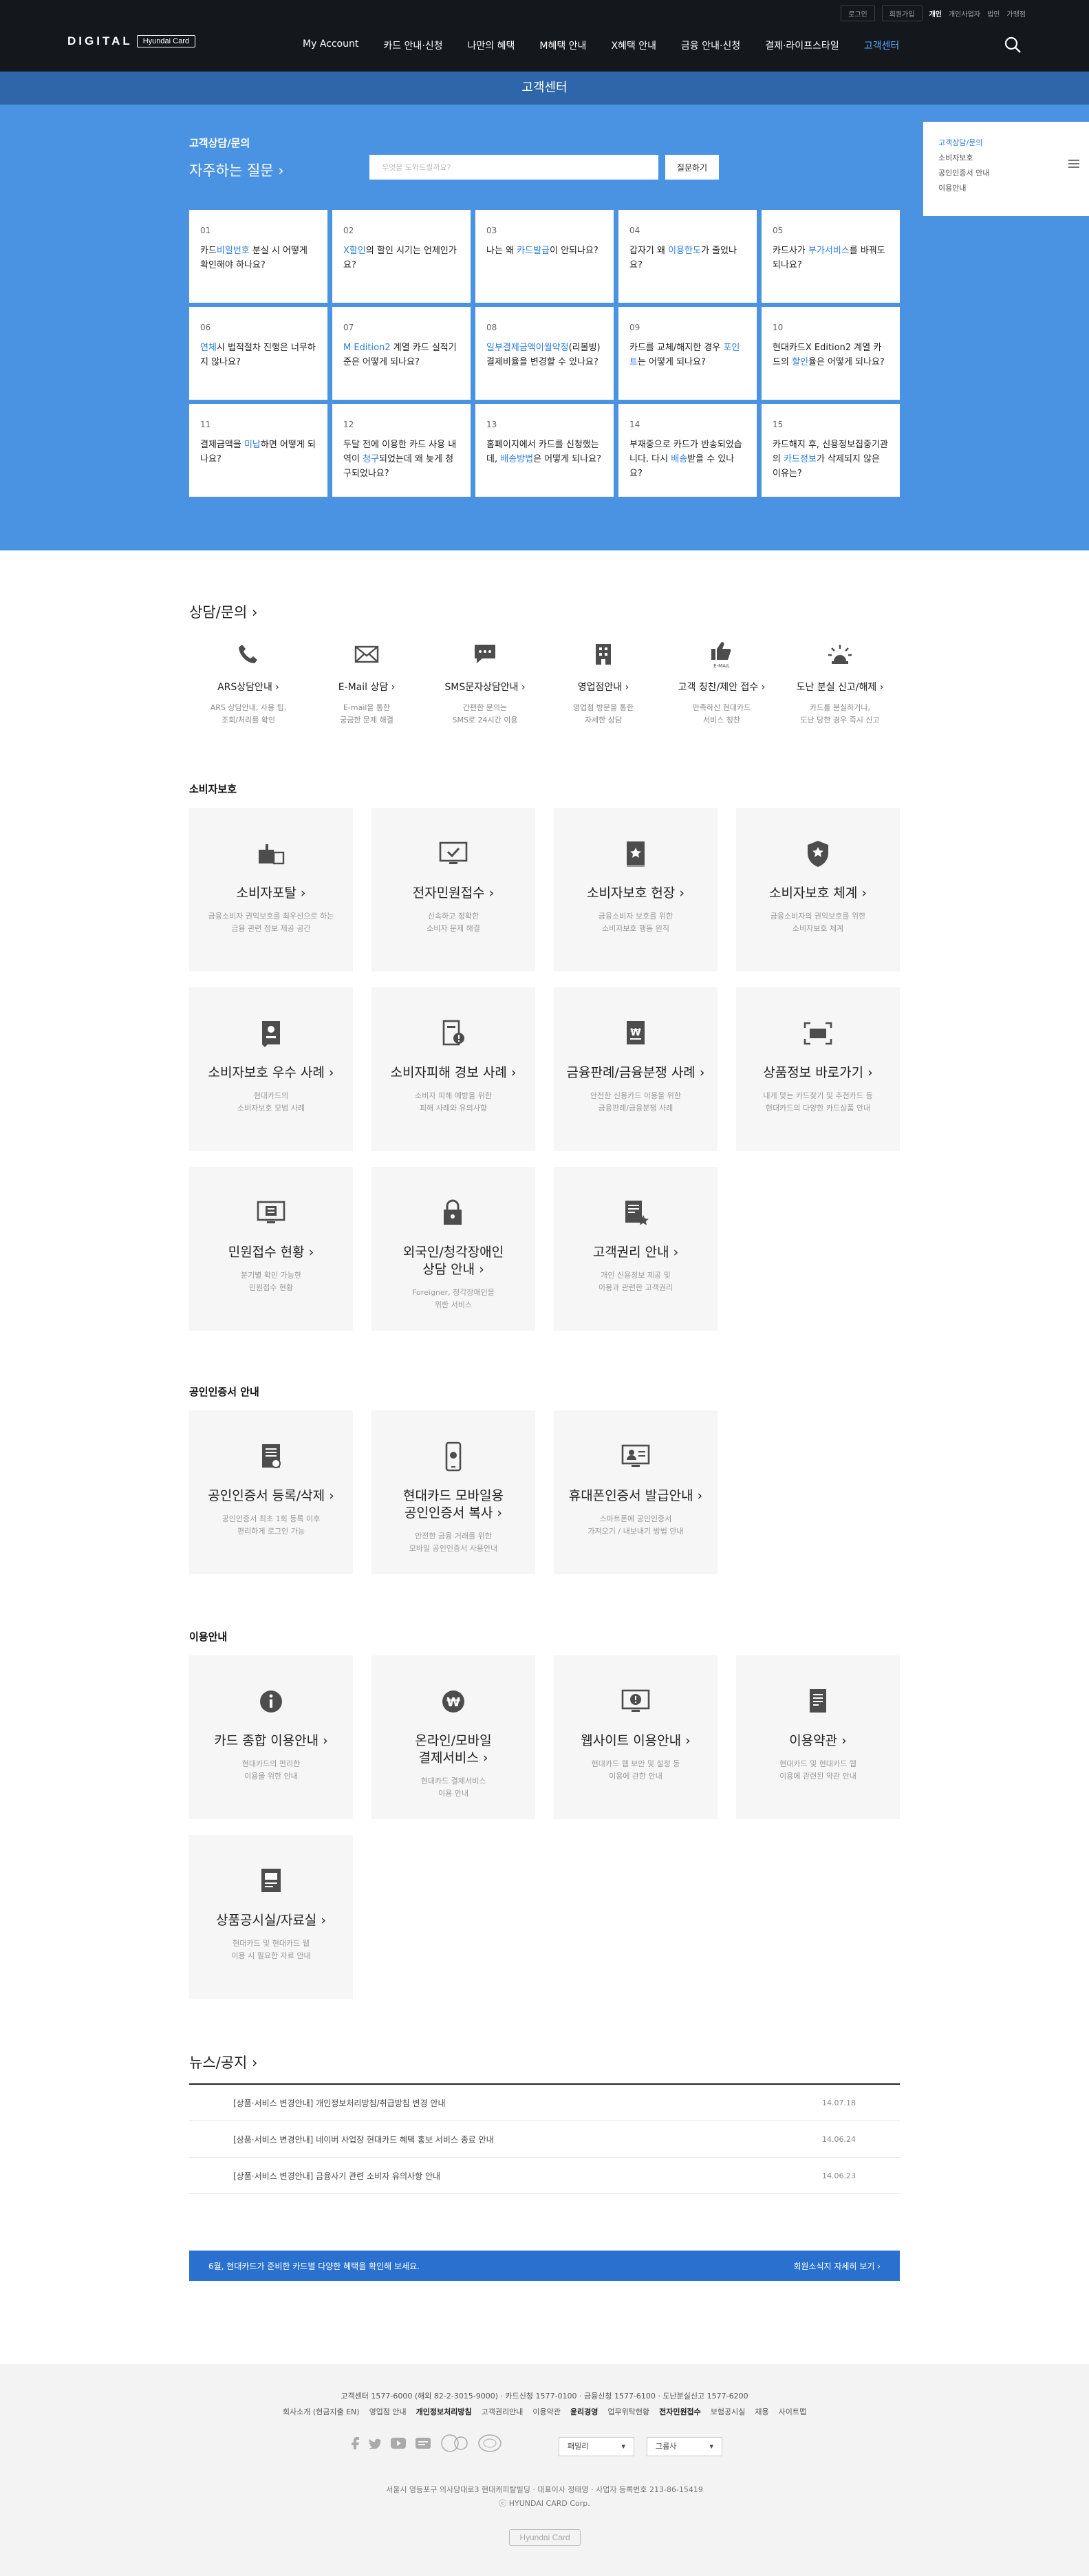 This screenshot has width=1089, height=2576. Describe the element at coordinates (831, 451) in the screenshot. I see `faq-item: 15 카드해지 후, 신용정보집중기관의 카드정보가 삭제되지 않은 이유는?` at that location.